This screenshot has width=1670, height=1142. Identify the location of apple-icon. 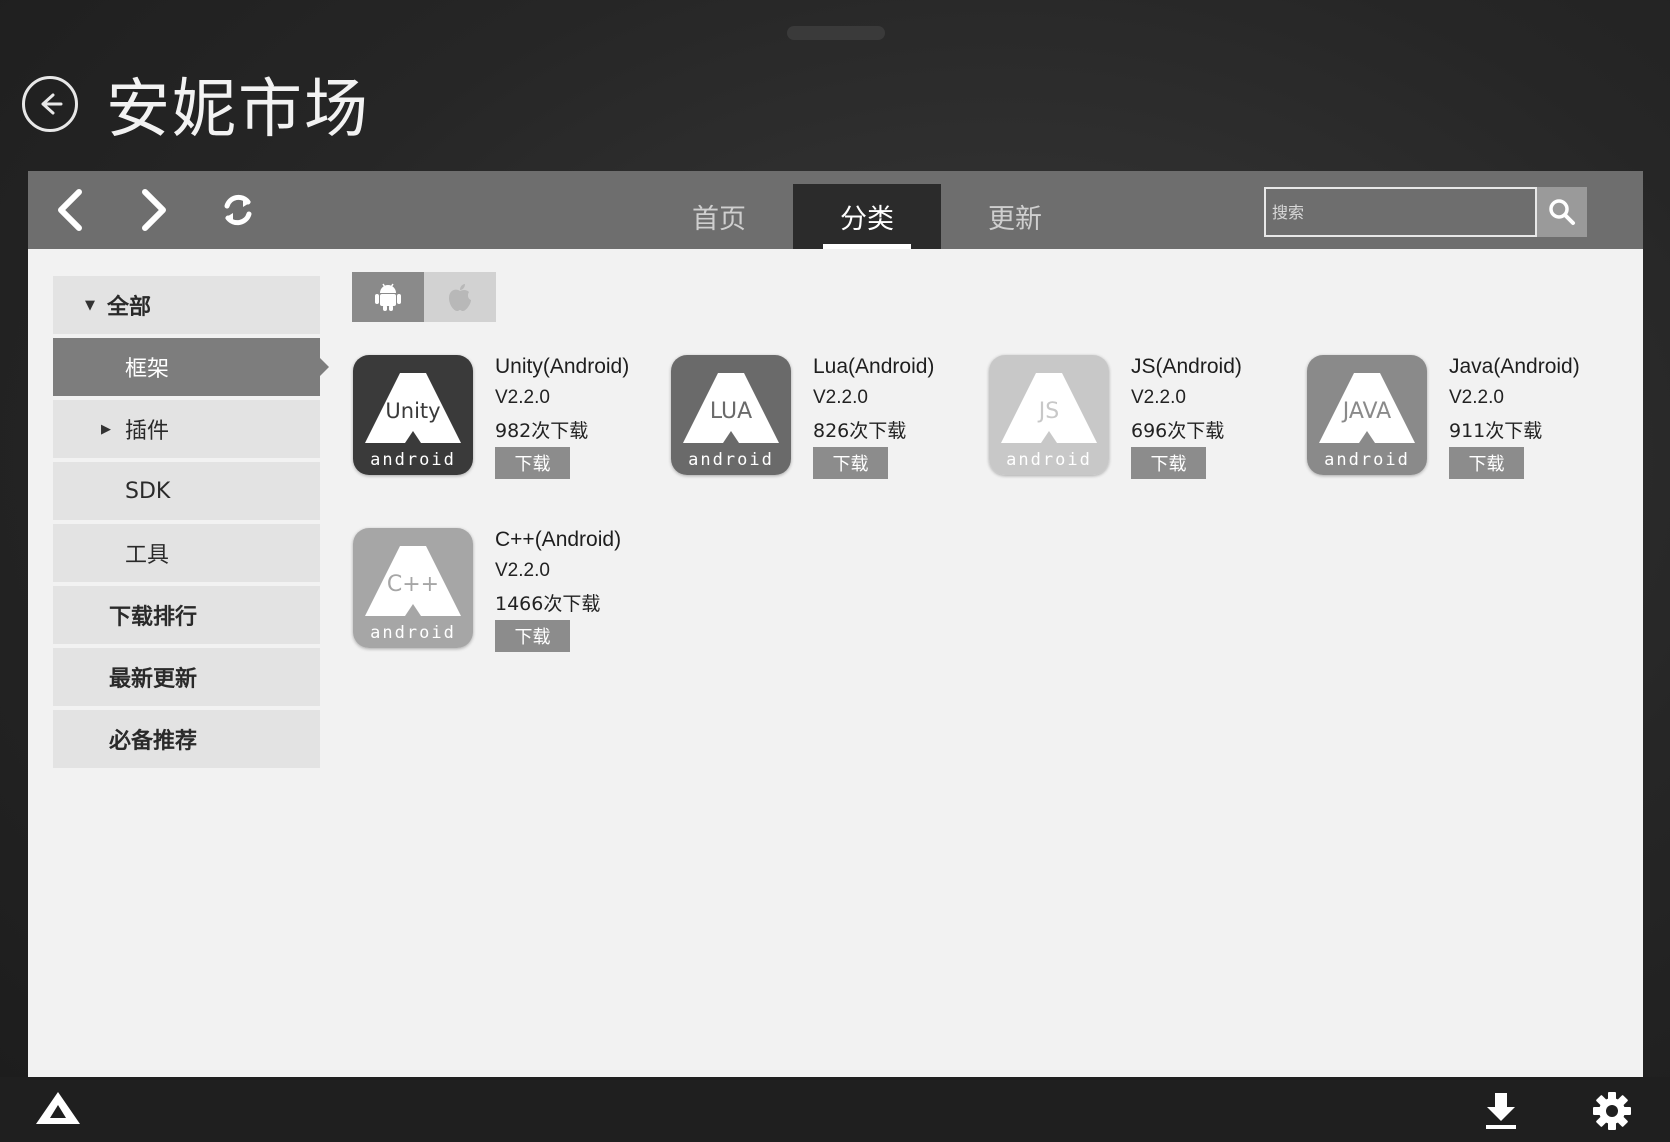
(460, 297).